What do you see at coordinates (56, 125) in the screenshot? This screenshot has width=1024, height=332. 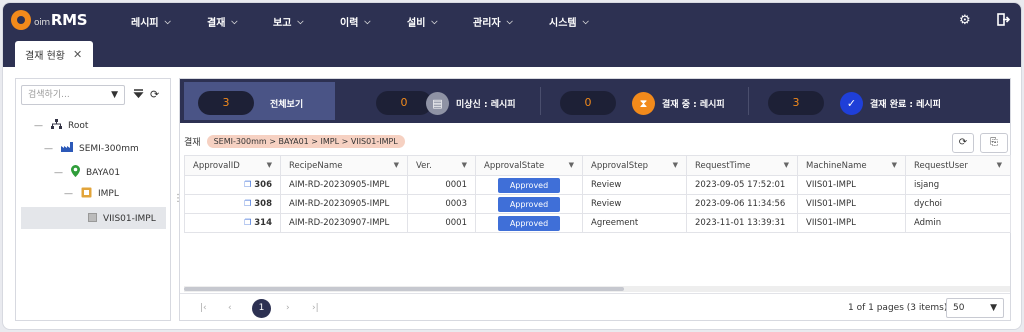 I see `sitemap-icon` at bounding box center [56, 125].